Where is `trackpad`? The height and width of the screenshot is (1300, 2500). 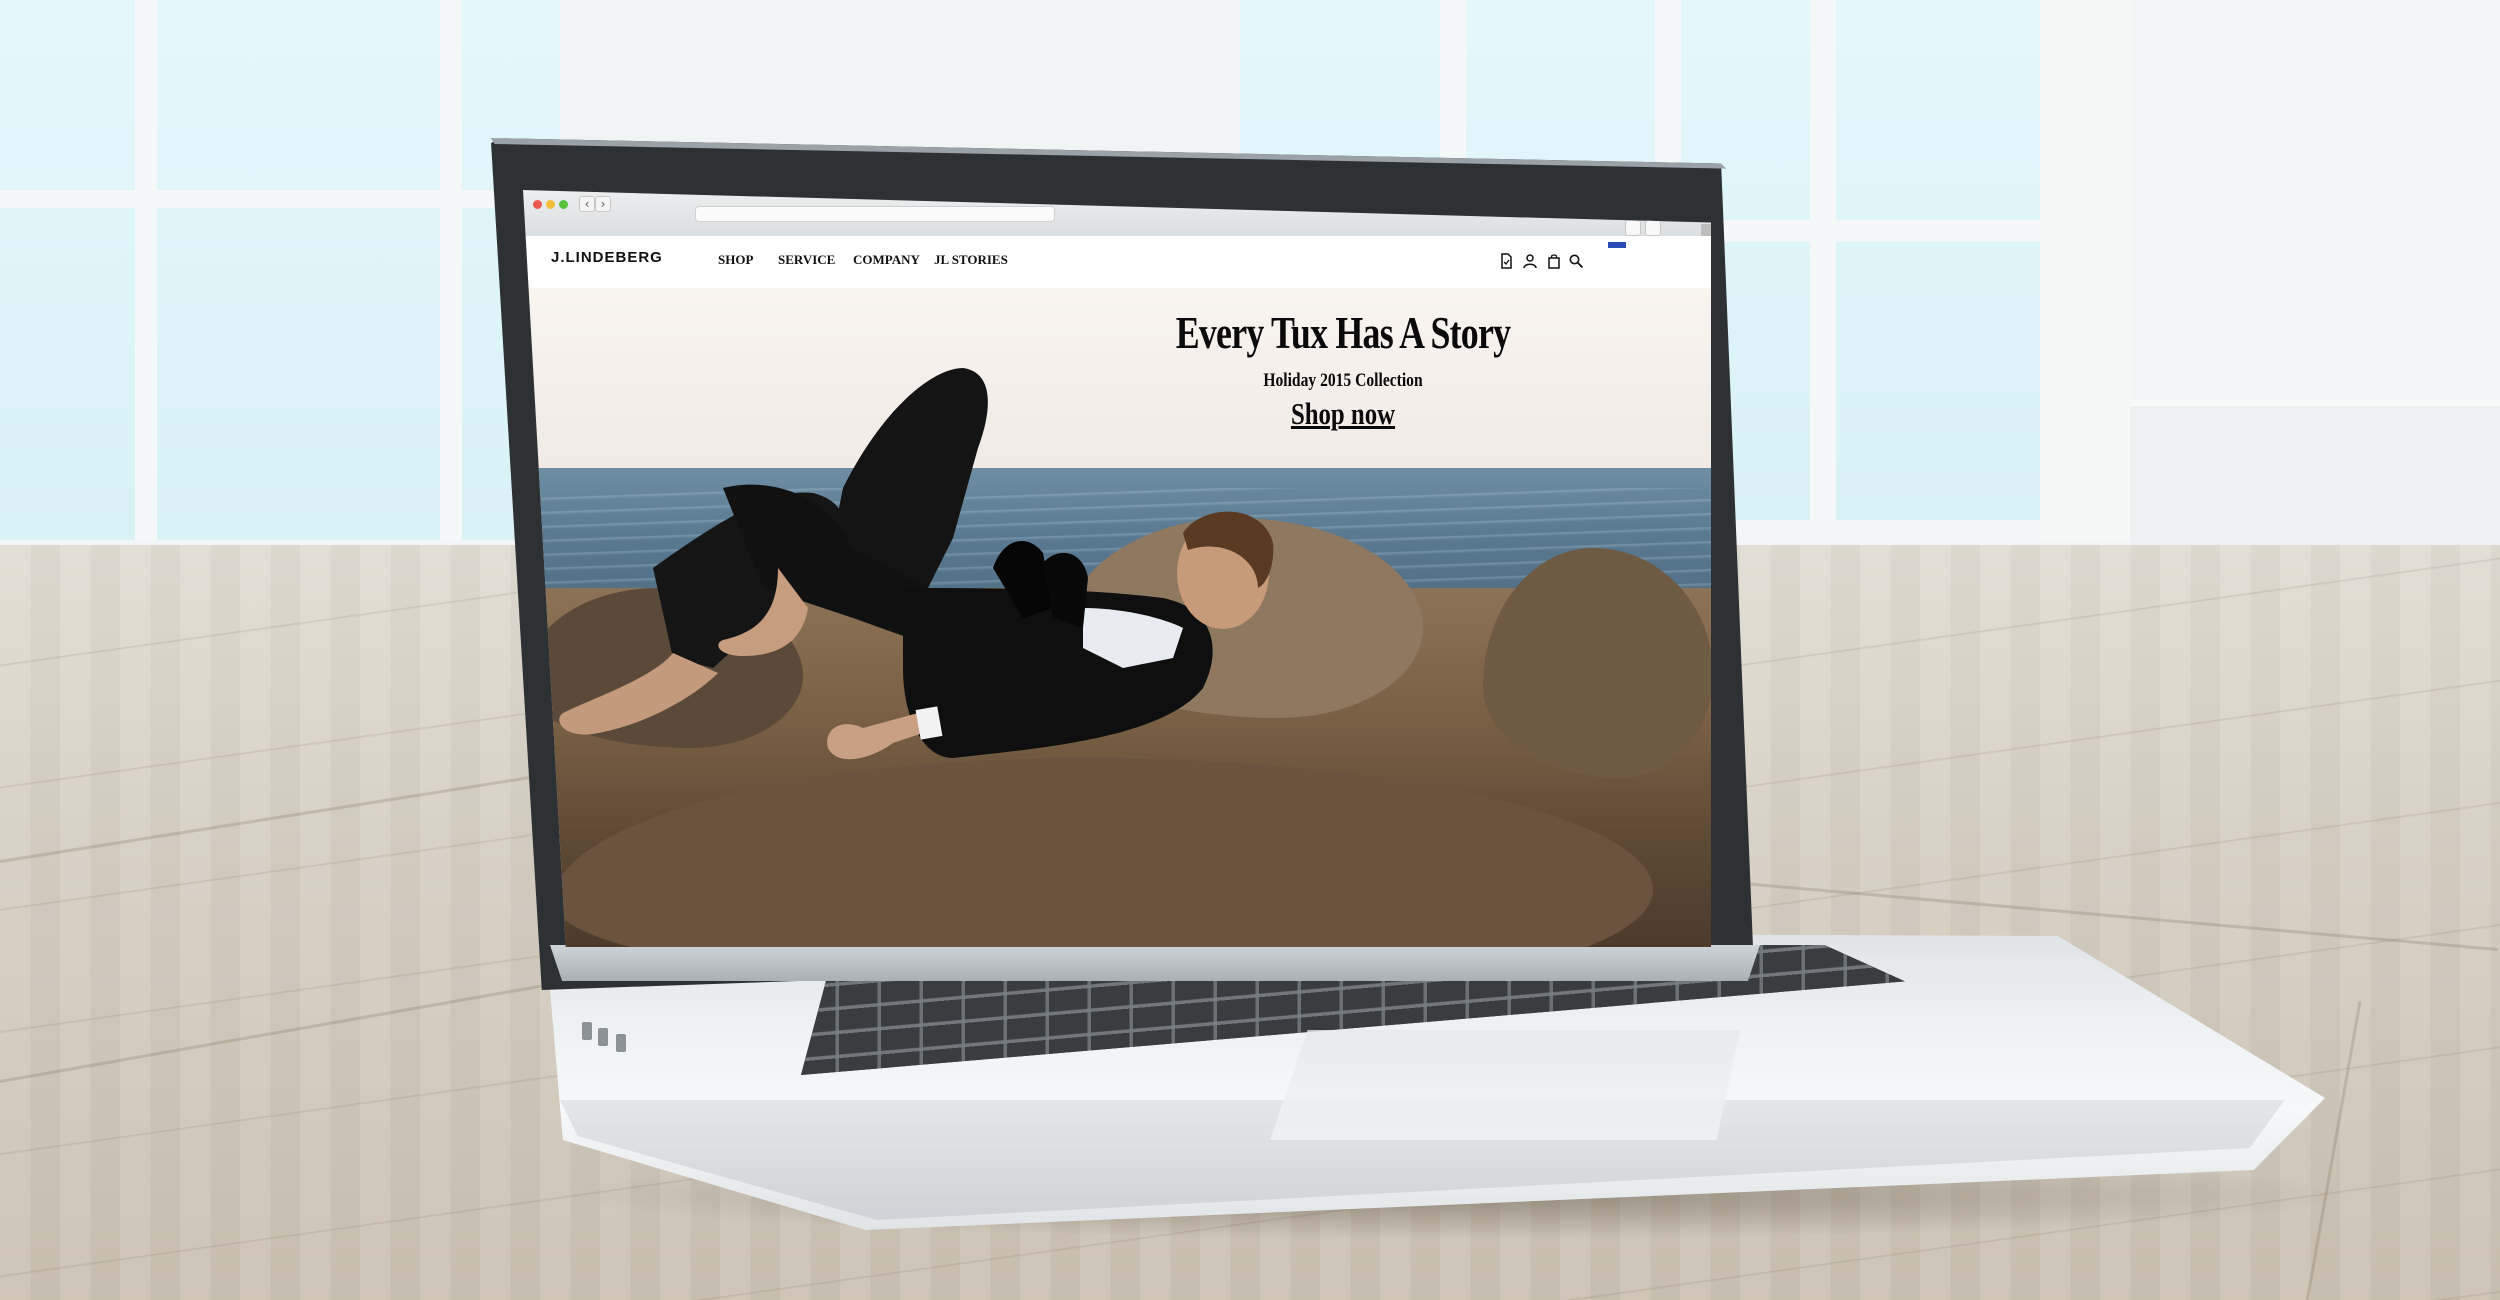
trackpad is located at coordinates (1505, 1085).